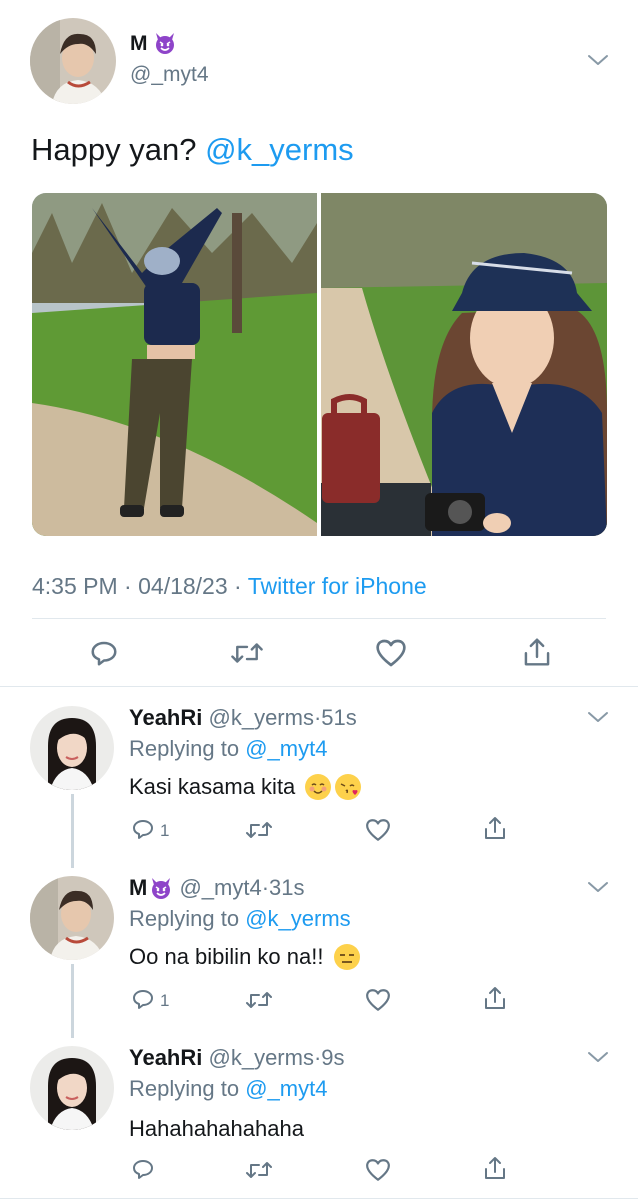 This screenshot has height=1200, width=638. What do you see at coordinates (229, 586) in the screenshot?
I see `tweet-meta: 4:35 PM · 04/18/23 · Twitter for iPhone` at bounding box center [229, 586].